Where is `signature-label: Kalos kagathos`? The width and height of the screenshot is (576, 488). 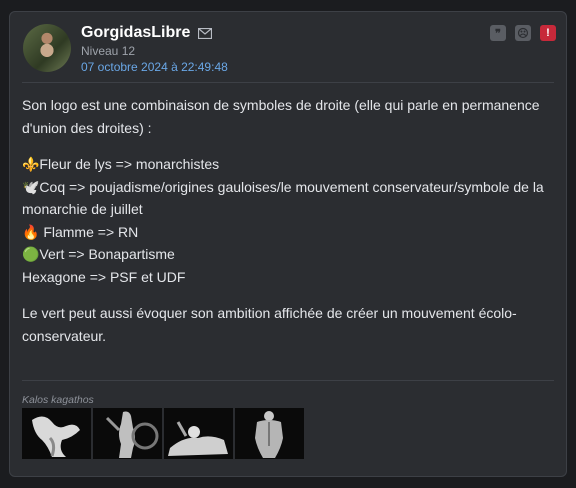
signature-label: Kalos kagathos is located at coordinates (58, 400).